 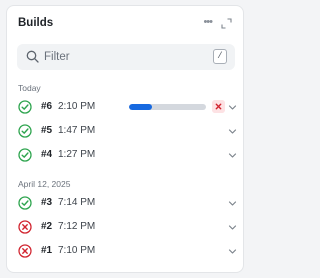 I want to click on group-label: April 12, 2025, so click(x=44, y=184).